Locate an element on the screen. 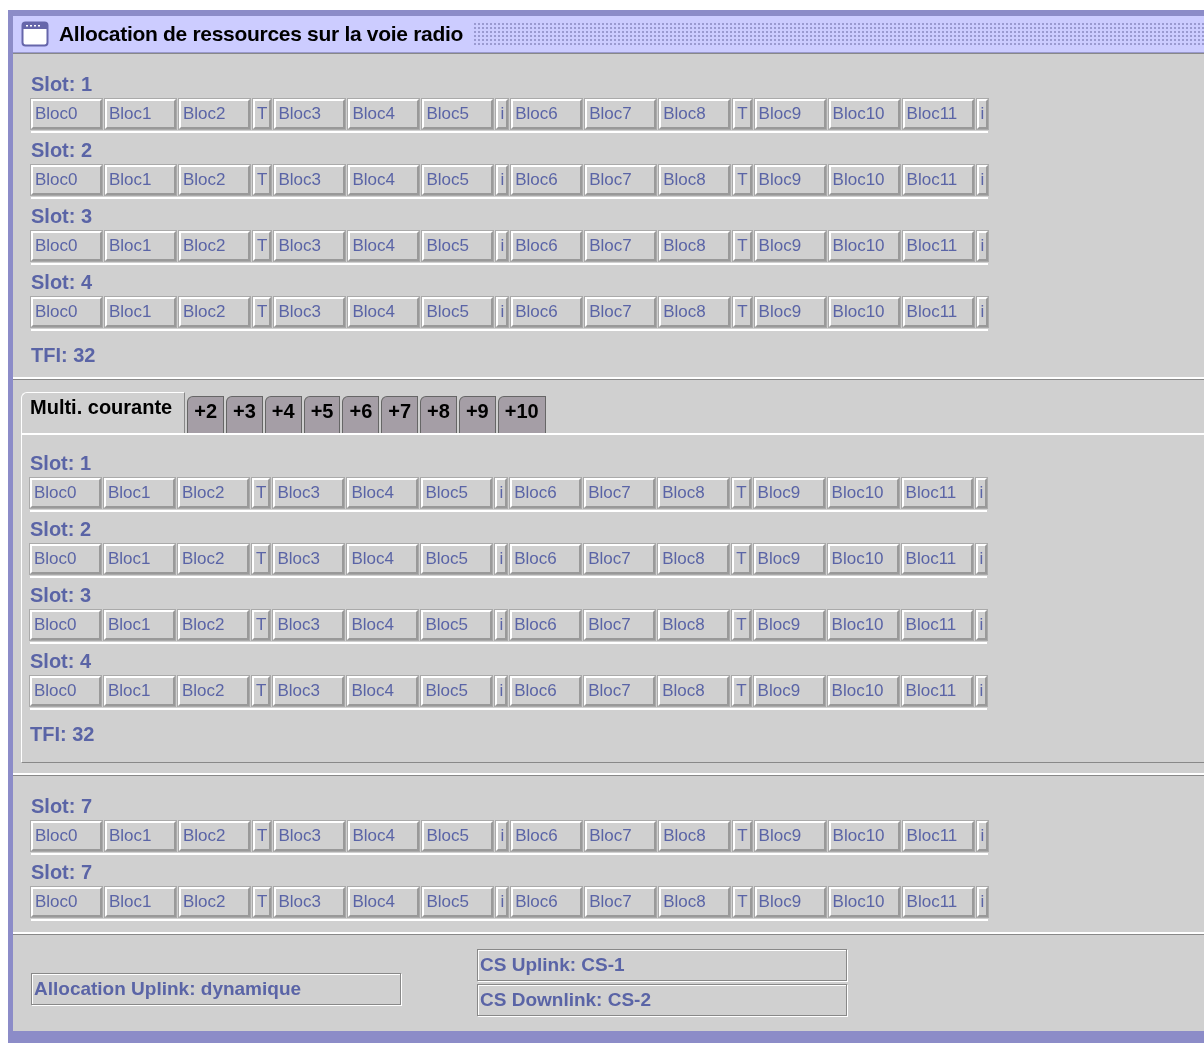 This screenshot has width=1204, height=1043. cs-uplink-field: CS Uplink: CS-1 is located at coordinates (662, 965).